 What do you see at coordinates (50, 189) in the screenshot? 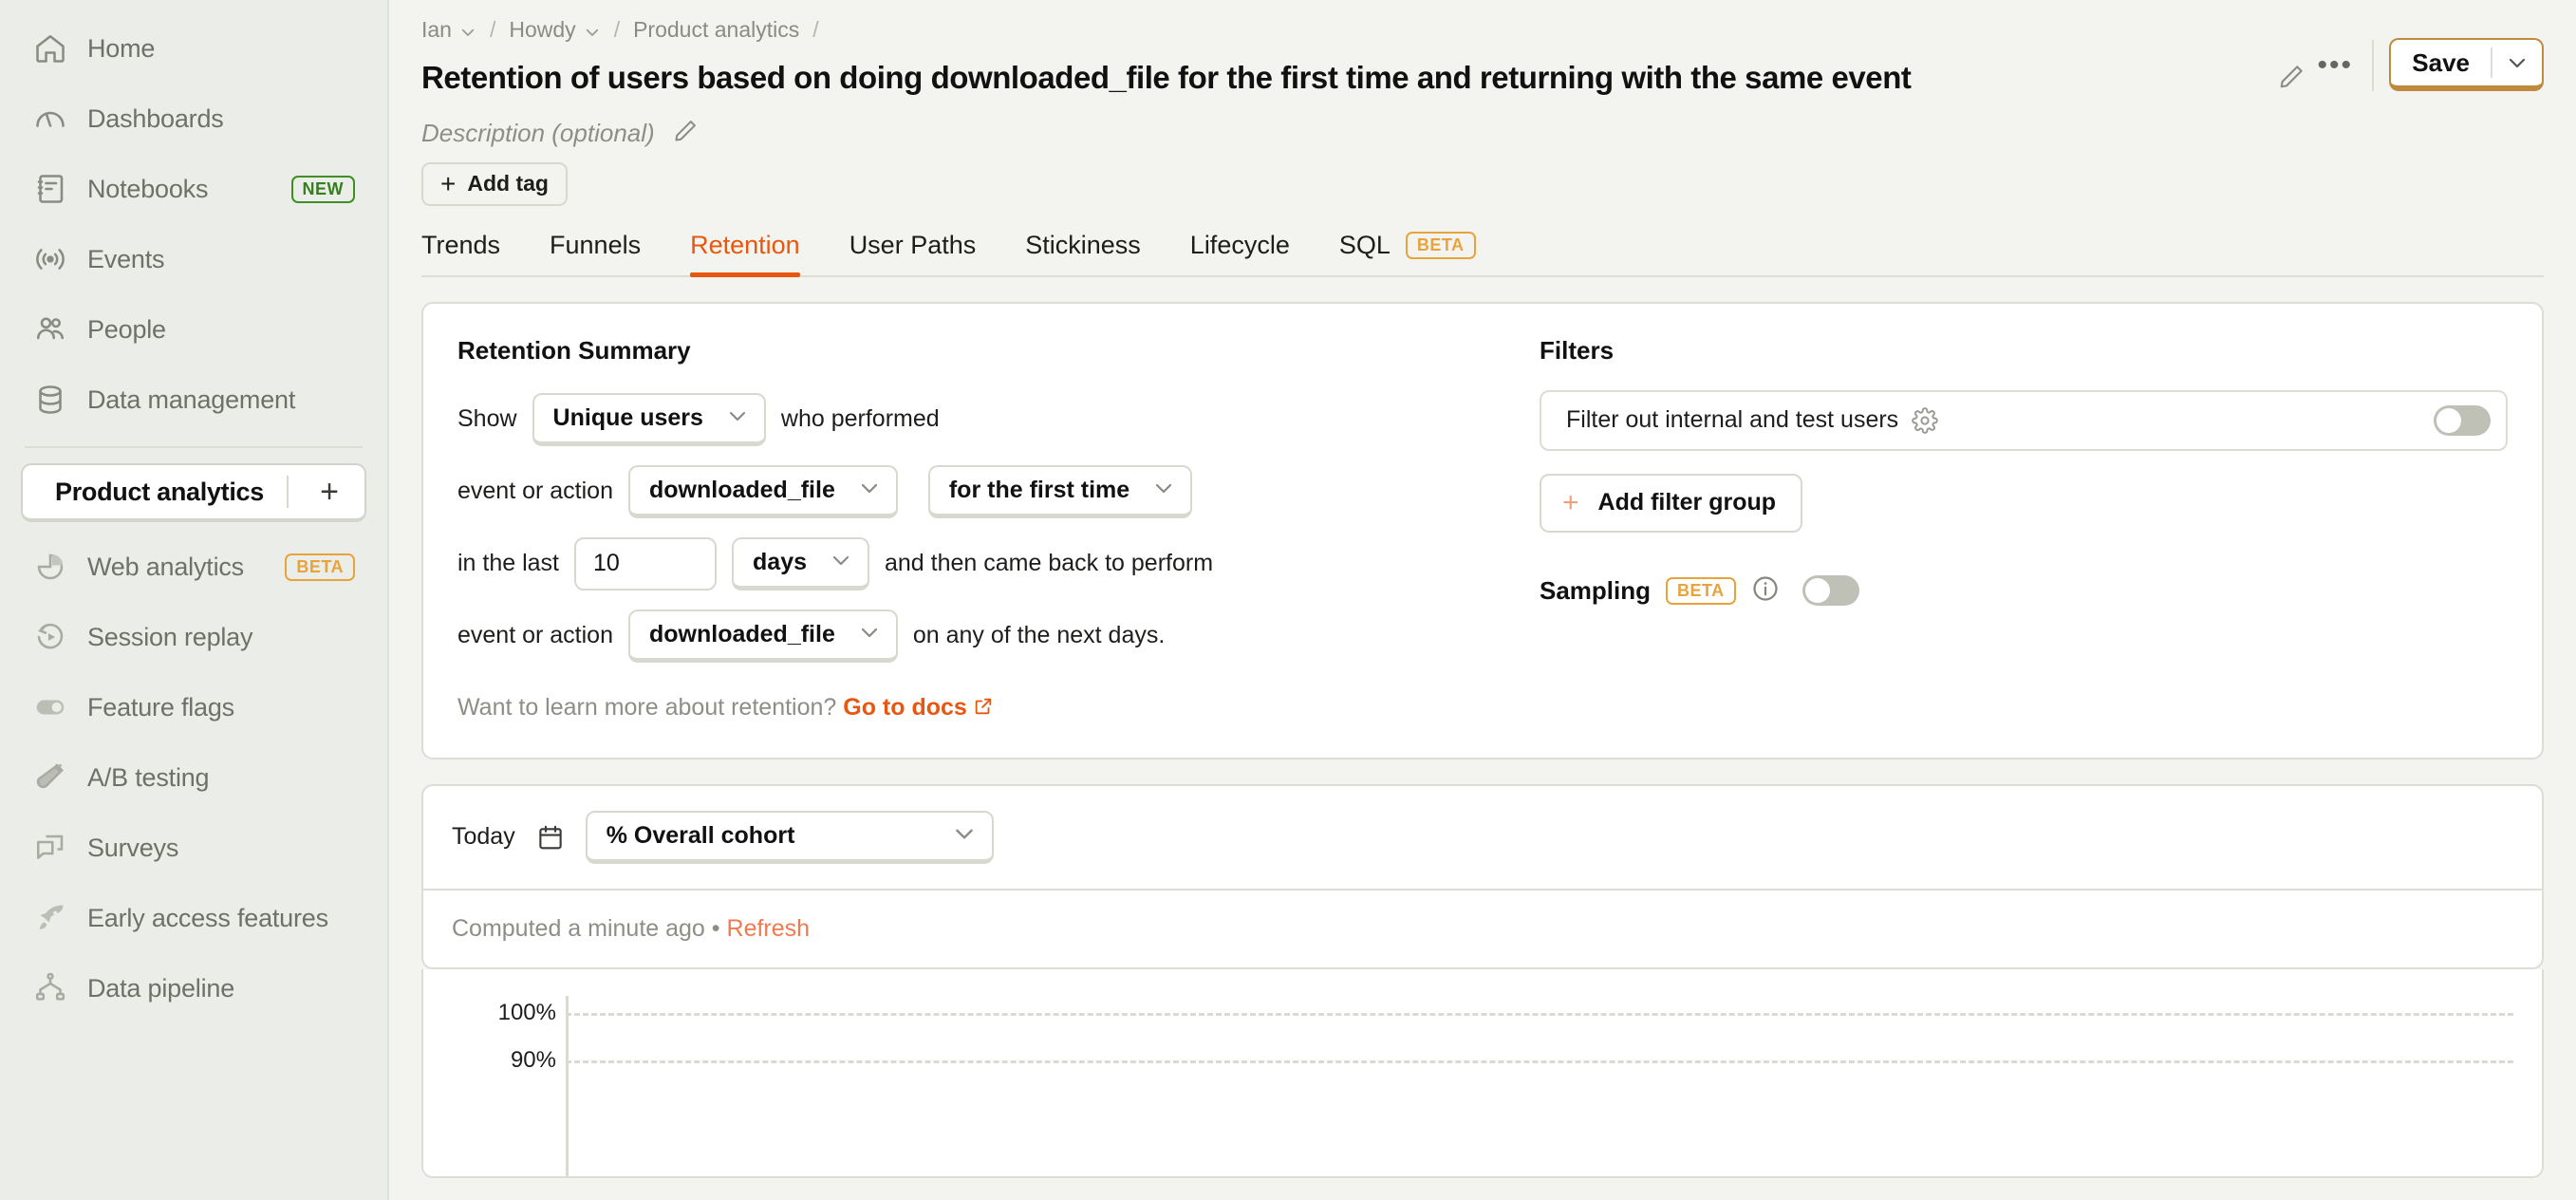
I see `notebook-icon` at bounding box center [50, 189].